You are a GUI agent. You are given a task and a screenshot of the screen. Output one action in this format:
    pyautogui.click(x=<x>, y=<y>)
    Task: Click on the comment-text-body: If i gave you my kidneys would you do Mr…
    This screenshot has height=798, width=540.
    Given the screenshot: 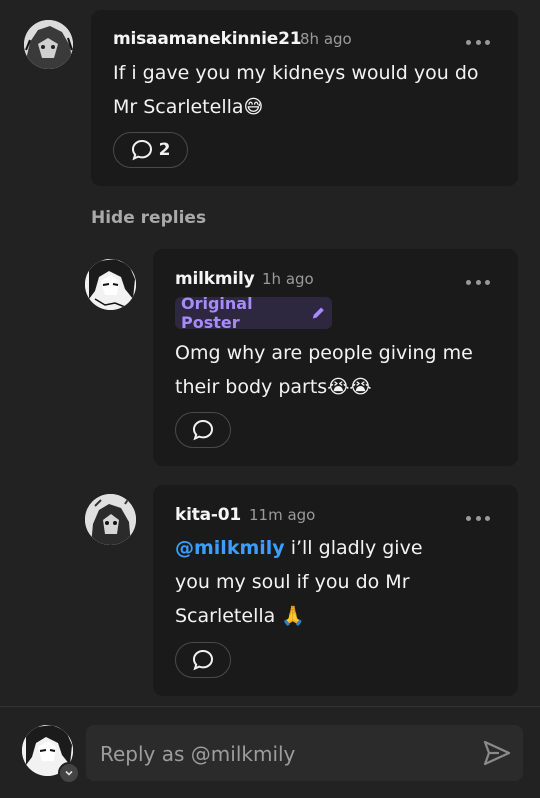 What is the action you would take?
    pyautogui.click(x=296, y=90)
    